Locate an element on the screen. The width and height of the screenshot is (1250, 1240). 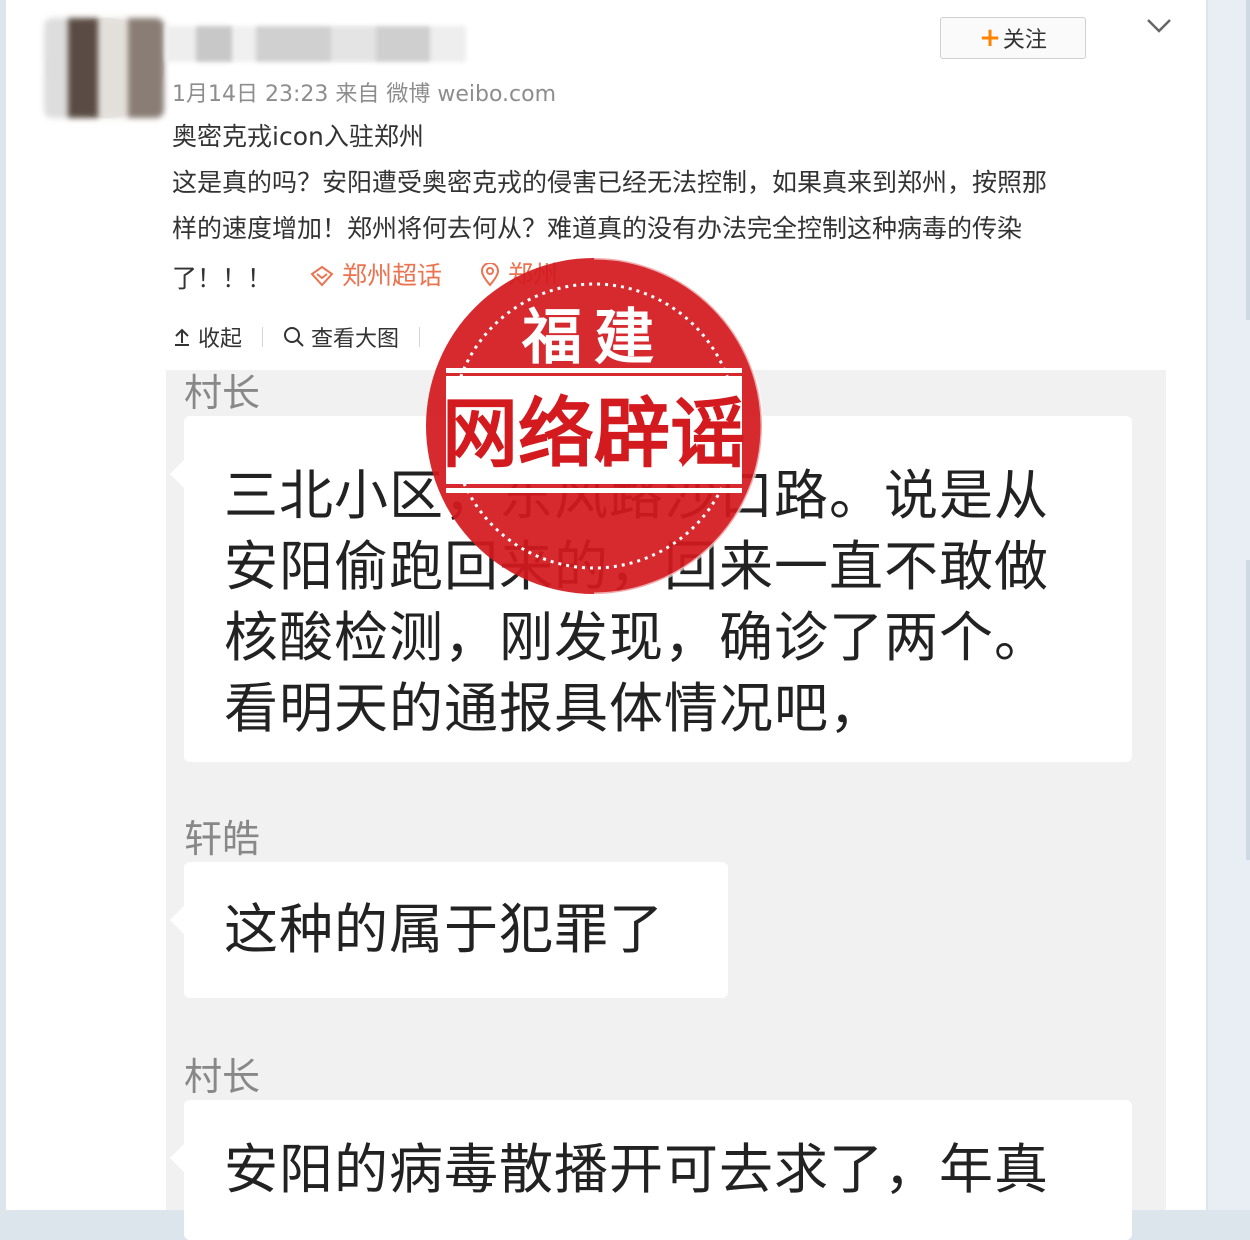
chat-sender-name: 轩皓 is located at coordinates (222, 839).